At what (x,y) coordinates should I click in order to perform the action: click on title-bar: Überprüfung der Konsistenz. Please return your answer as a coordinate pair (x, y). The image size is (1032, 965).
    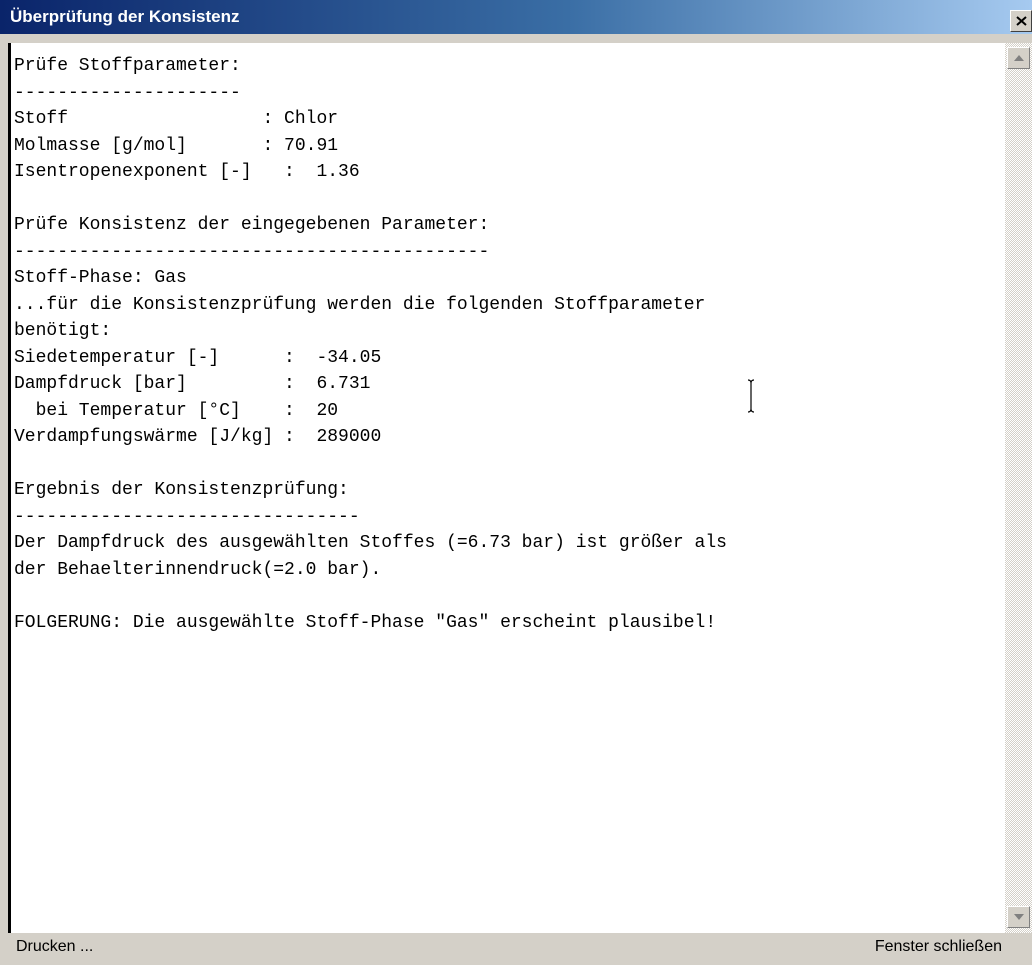
    Looking at the image, I should click on (516, 17).